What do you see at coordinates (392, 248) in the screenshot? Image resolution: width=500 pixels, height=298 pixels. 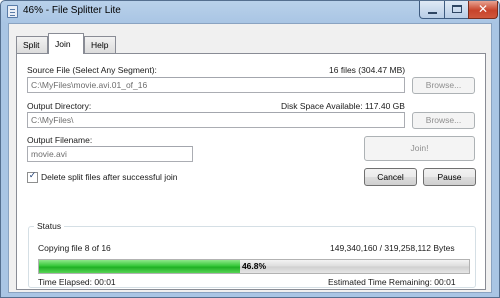 I see `bytes-status: 149,340,160 / 319,258,112 Bytes` at bounding box center [392, 248].